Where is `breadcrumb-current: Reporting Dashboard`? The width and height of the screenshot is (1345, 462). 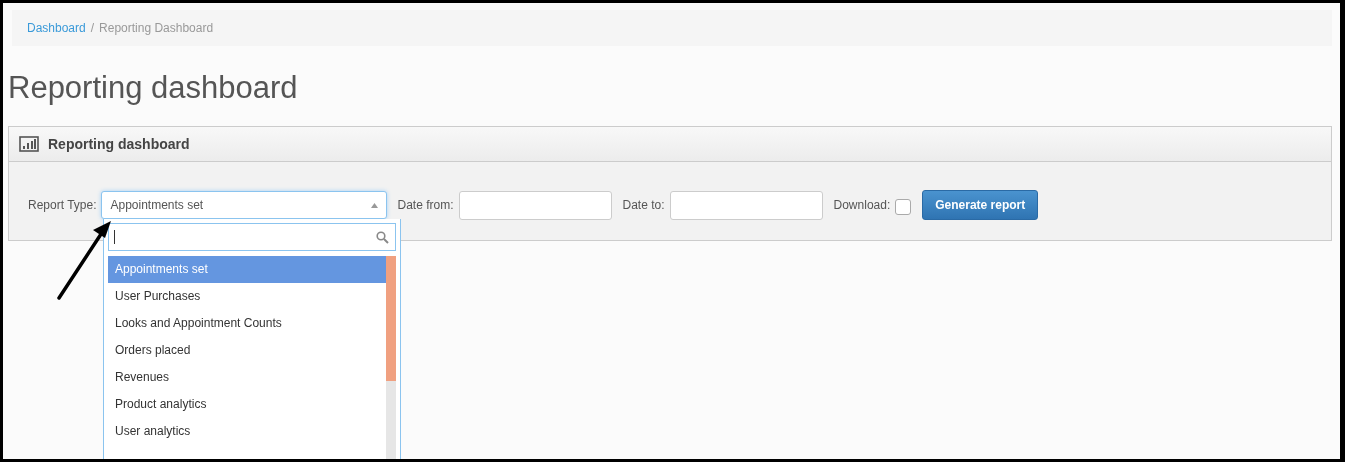 breadcrumb-current: Reporting Dashboard is located at coordinates (156, 28).